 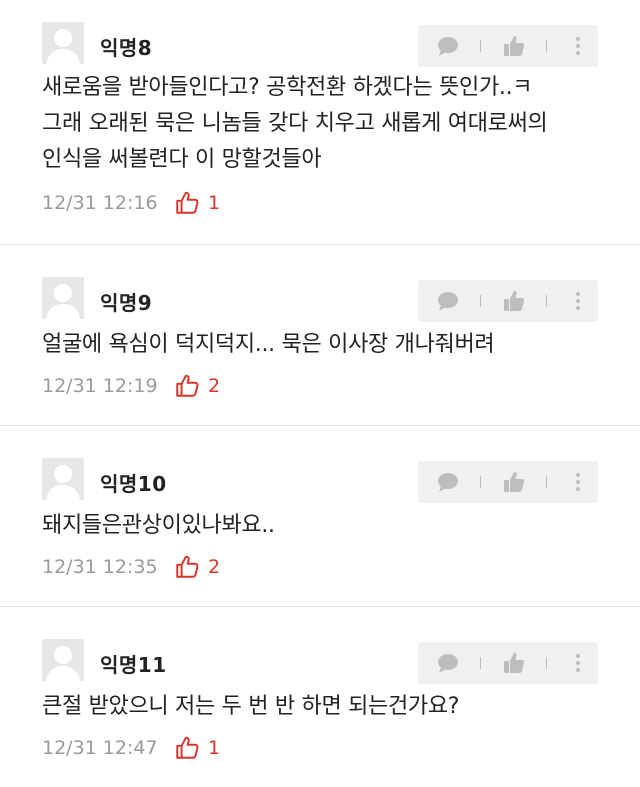 What do you see at coordinates (100, 567) in the screenshot?
I see `timestamp: 12/31 12:35` at bounding box center [100, 567].